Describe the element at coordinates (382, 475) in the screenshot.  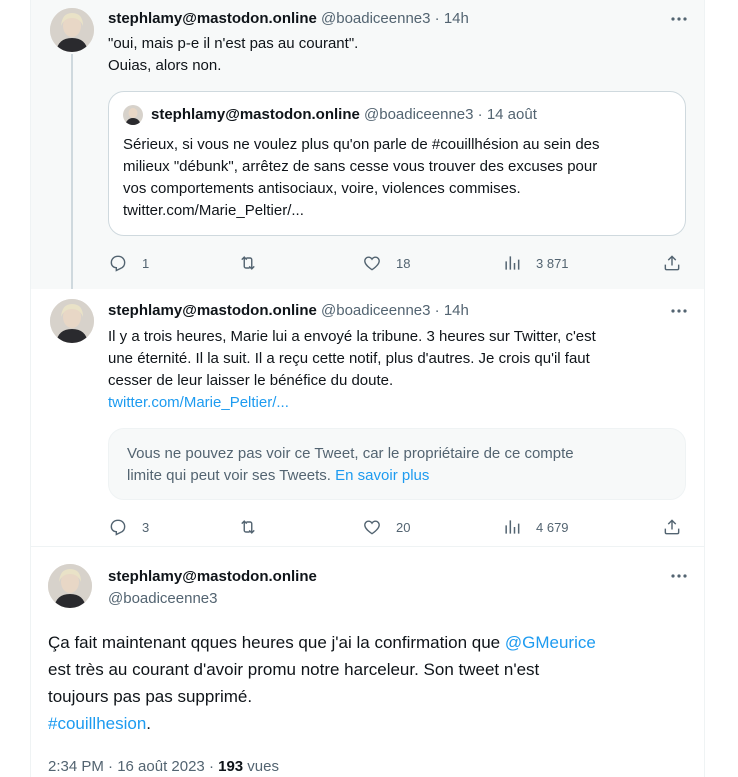
I see `learn-more-link: En savoir plus` at that location.